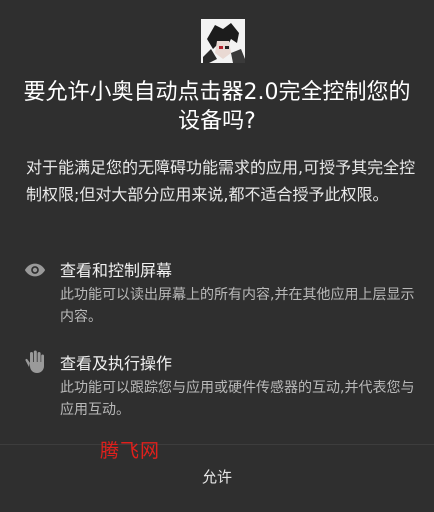 The width and height of the screenshot is (434, 512). I want to click on permission-description: 此功能可以读出屏幕上的所有内容,并在其他应用上层显示内容。, so click(237, 306).